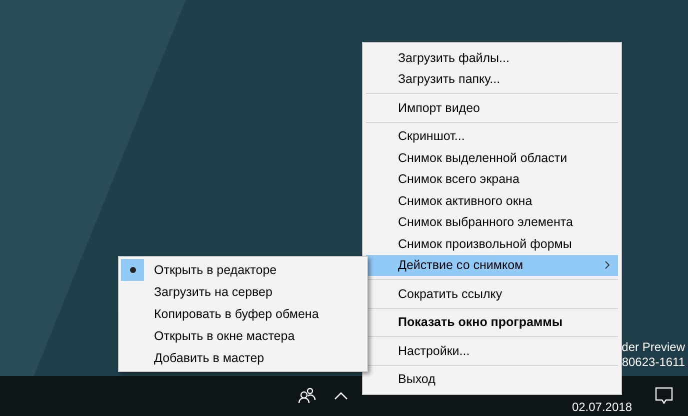 This screenshot has width=688, height=416. I want to click on menu-item: Показать окно программы, so click(492, 322).